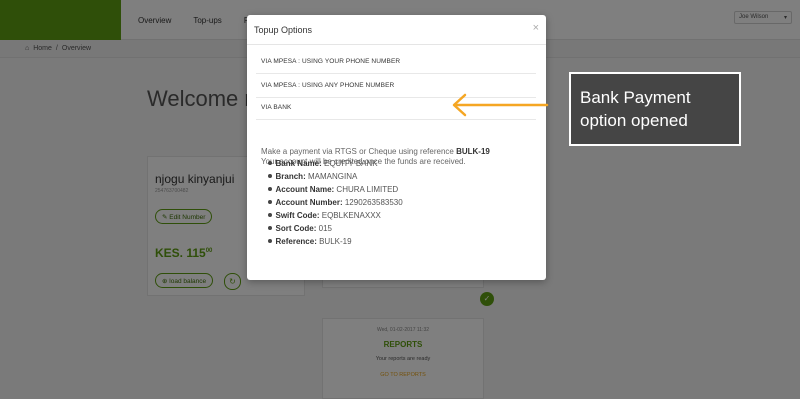 The height and width of the screenshot is (399, 800). I want to click on detail-value: BULK-19, so click(335, 241).